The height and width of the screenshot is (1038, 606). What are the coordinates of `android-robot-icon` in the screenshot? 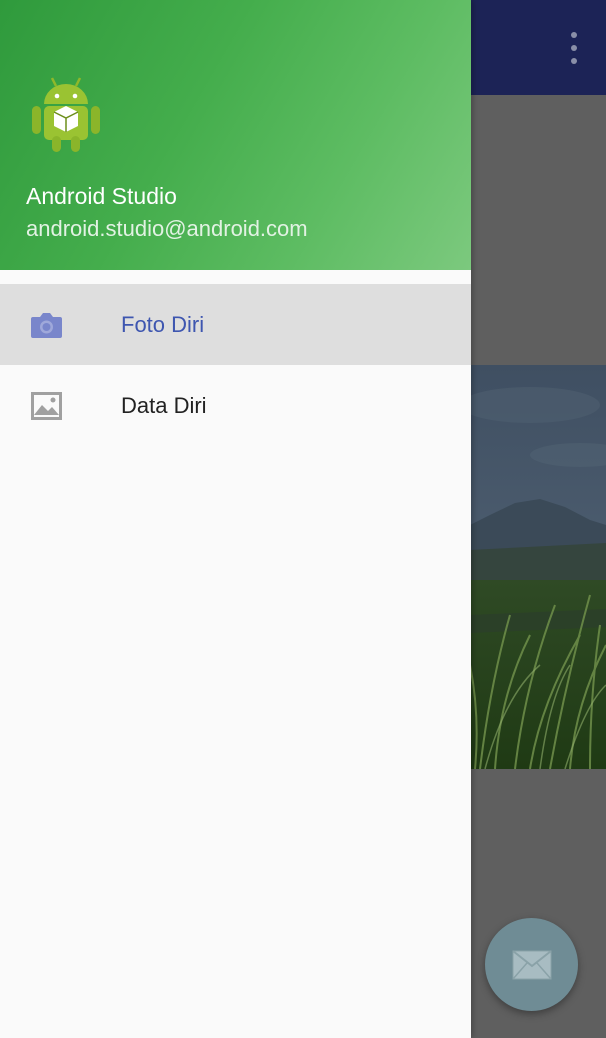 It's located at (66, 114).